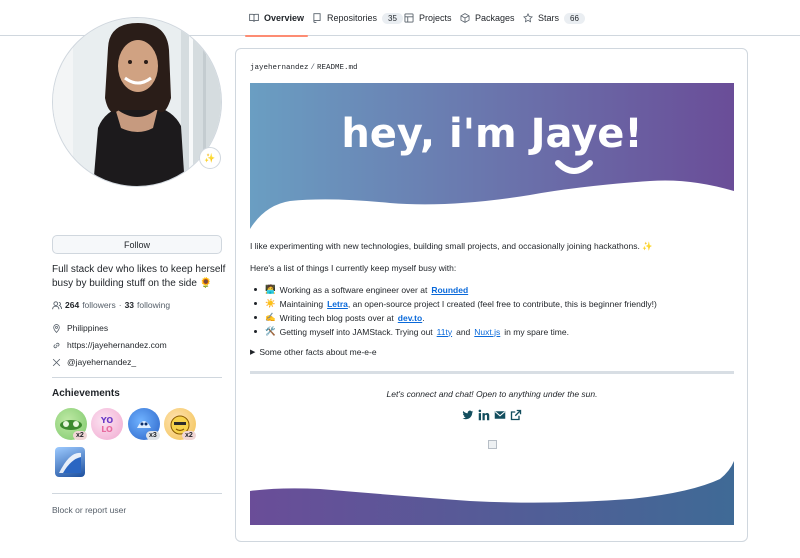  Describe the element at coordinates (463, 331) in the screenshot. I see `list-item-text: and` at that location.